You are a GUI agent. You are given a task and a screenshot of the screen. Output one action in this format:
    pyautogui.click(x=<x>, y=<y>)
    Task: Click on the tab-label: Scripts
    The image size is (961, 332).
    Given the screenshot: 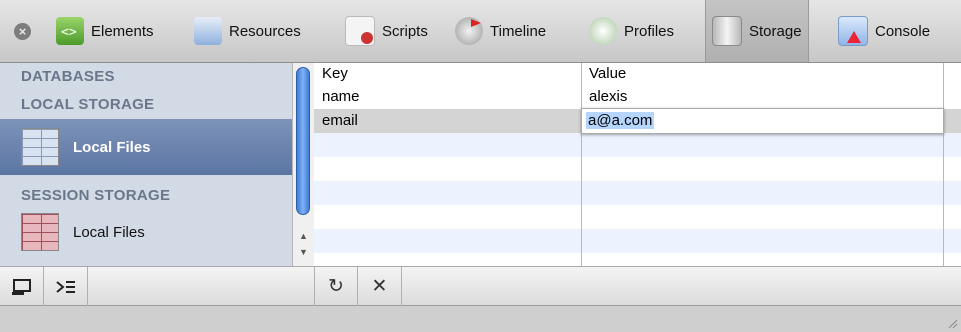 What is the action you would take?
    pyautogui.click(x=405, y=31)
    